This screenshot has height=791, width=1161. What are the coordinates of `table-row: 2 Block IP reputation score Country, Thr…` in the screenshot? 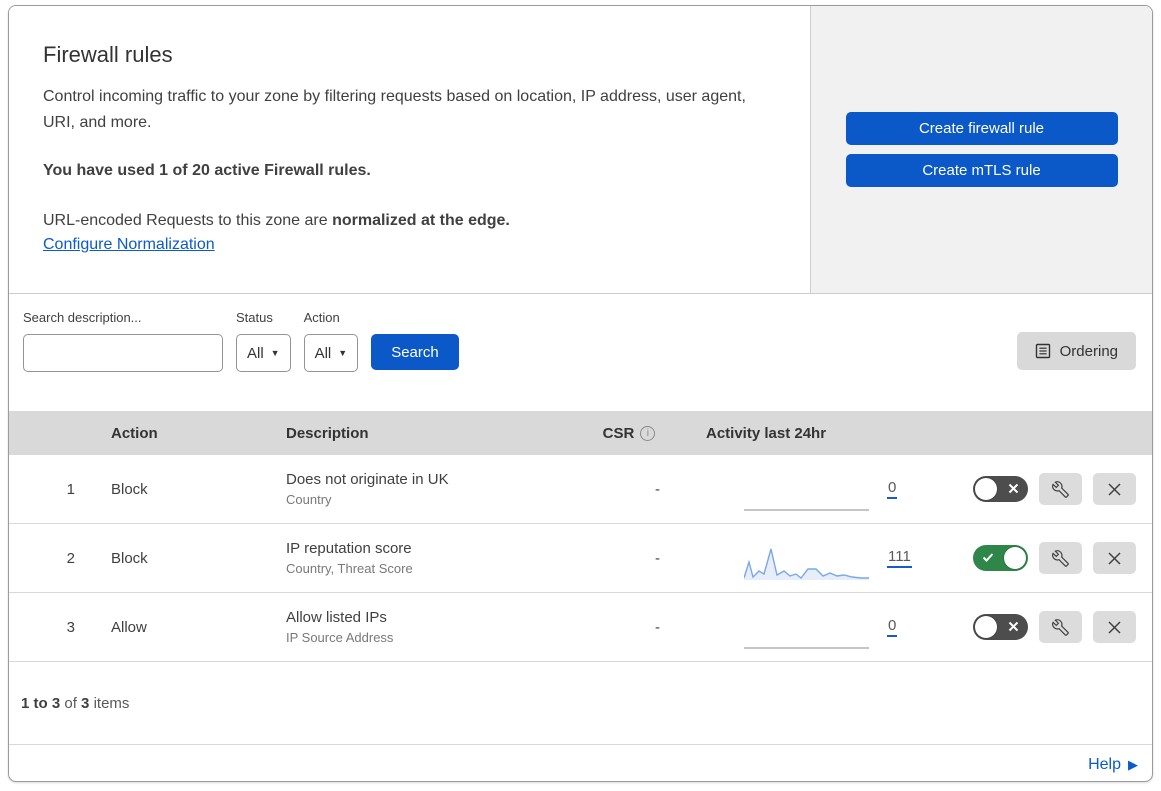 It's located at (580, 558).